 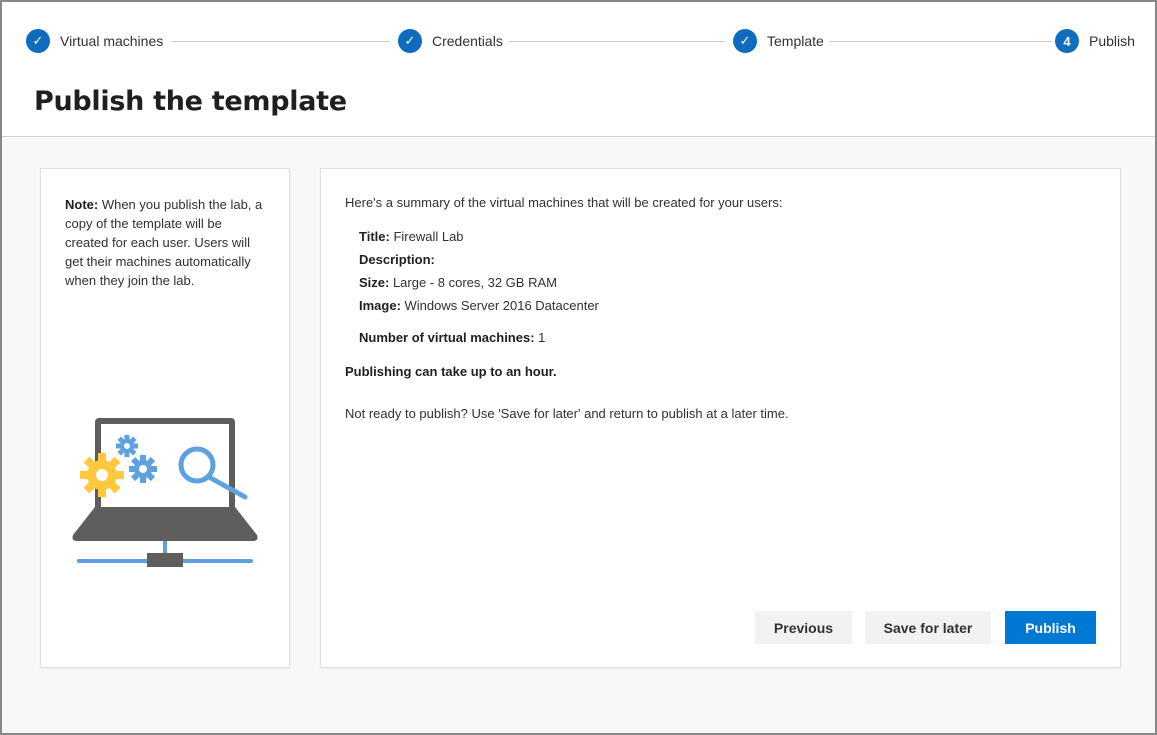 What do you see at coordinates (374, 236) in the screenshot?
I see `detail-label: Title:` at bounding box center [374, 236].